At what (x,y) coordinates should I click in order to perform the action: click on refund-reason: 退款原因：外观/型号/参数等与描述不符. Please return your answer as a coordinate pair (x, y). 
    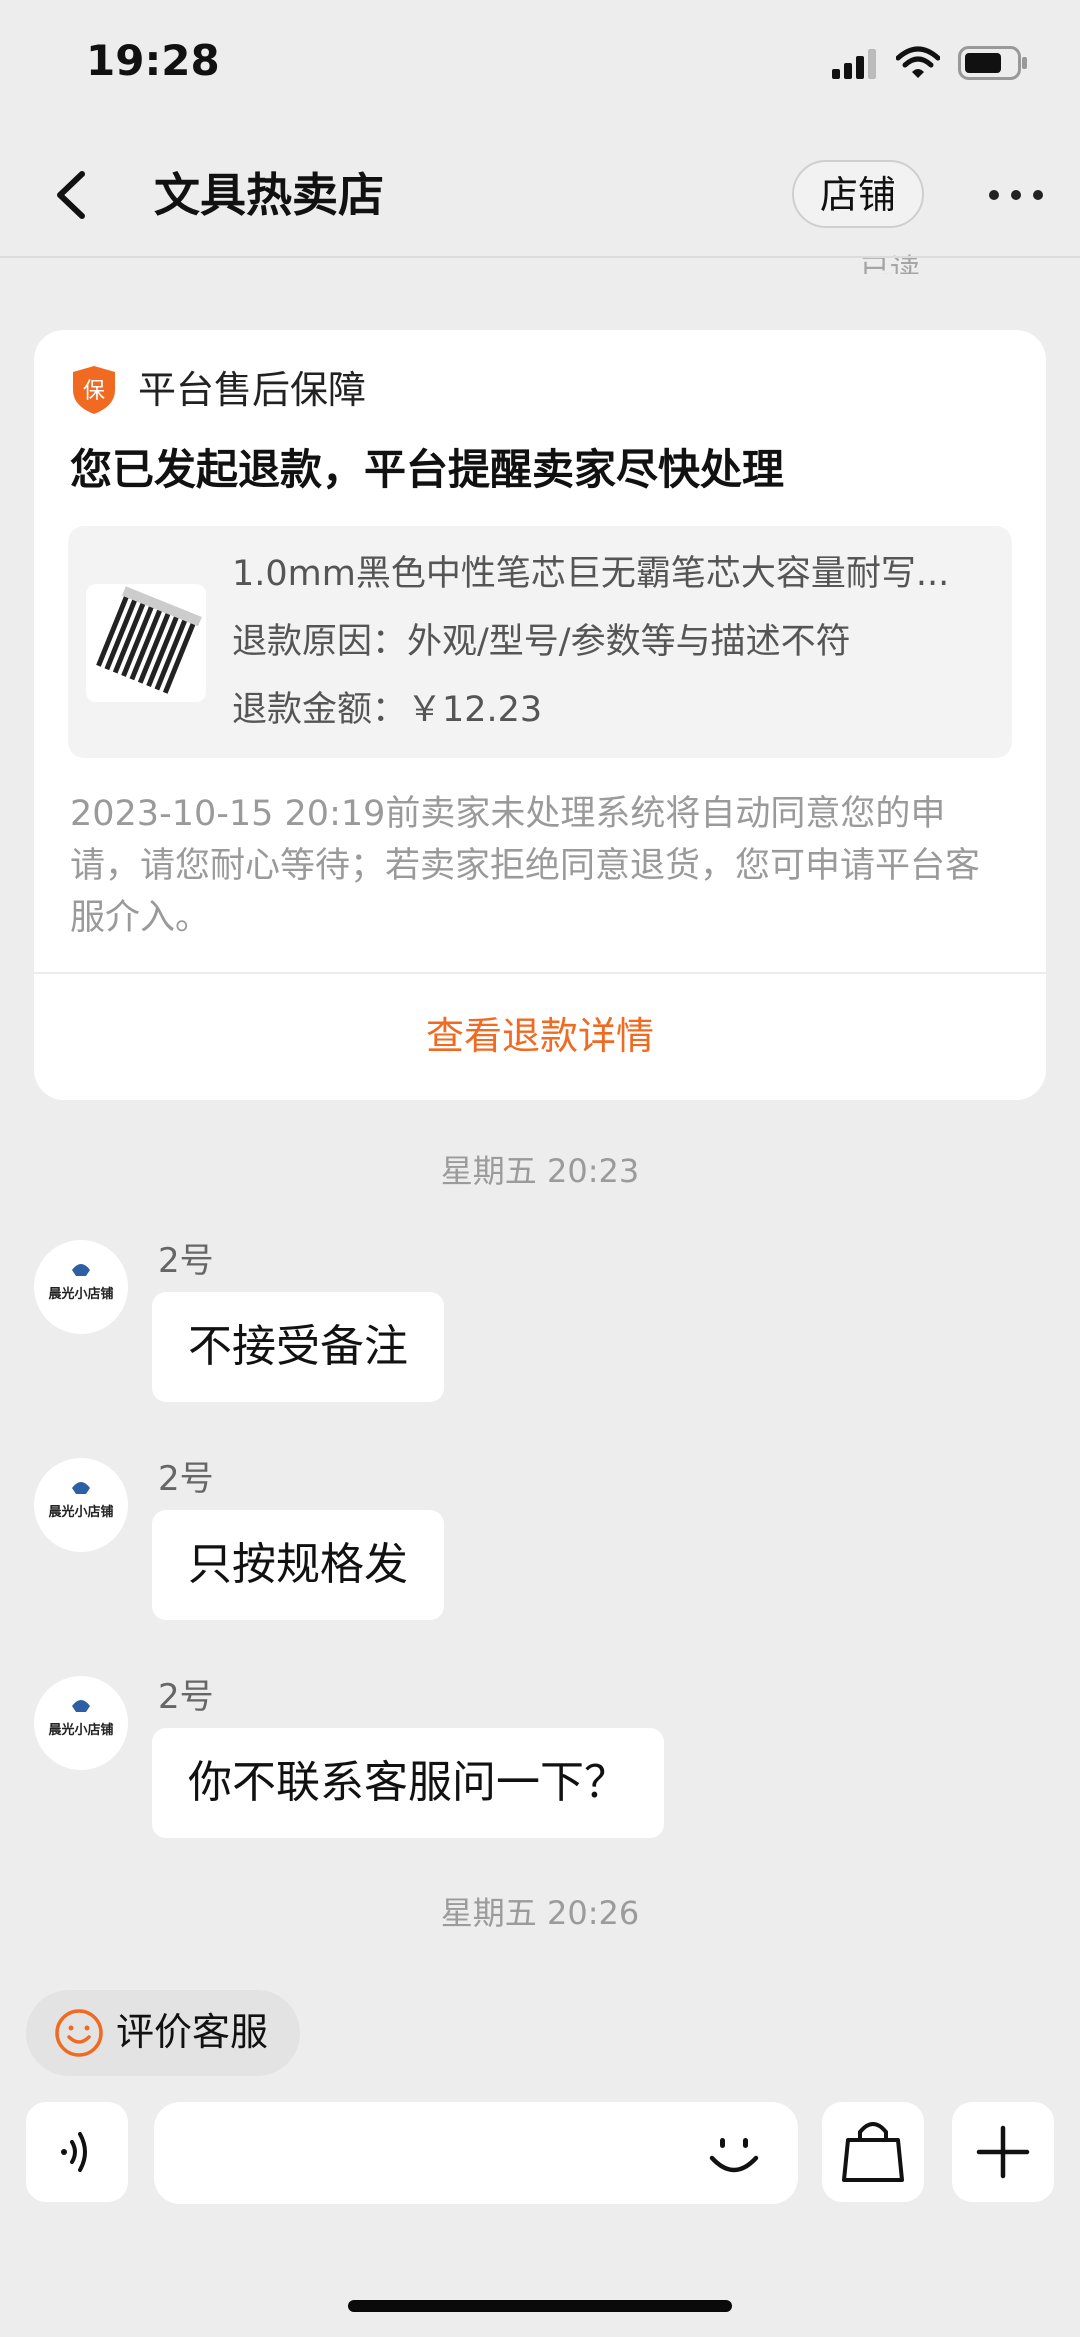
    Looking at the image, I should click on (541, 642).